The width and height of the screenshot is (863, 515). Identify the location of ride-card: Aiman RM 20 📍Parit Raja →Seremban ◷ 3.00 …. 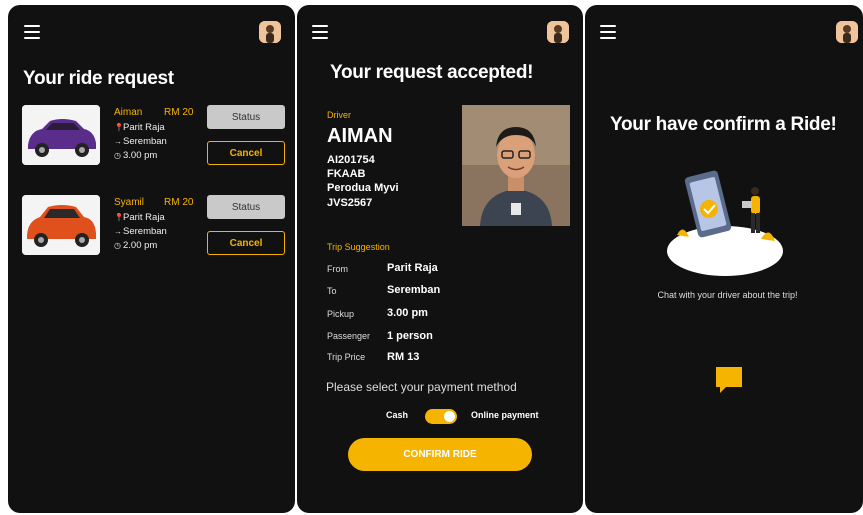
(157, 136).